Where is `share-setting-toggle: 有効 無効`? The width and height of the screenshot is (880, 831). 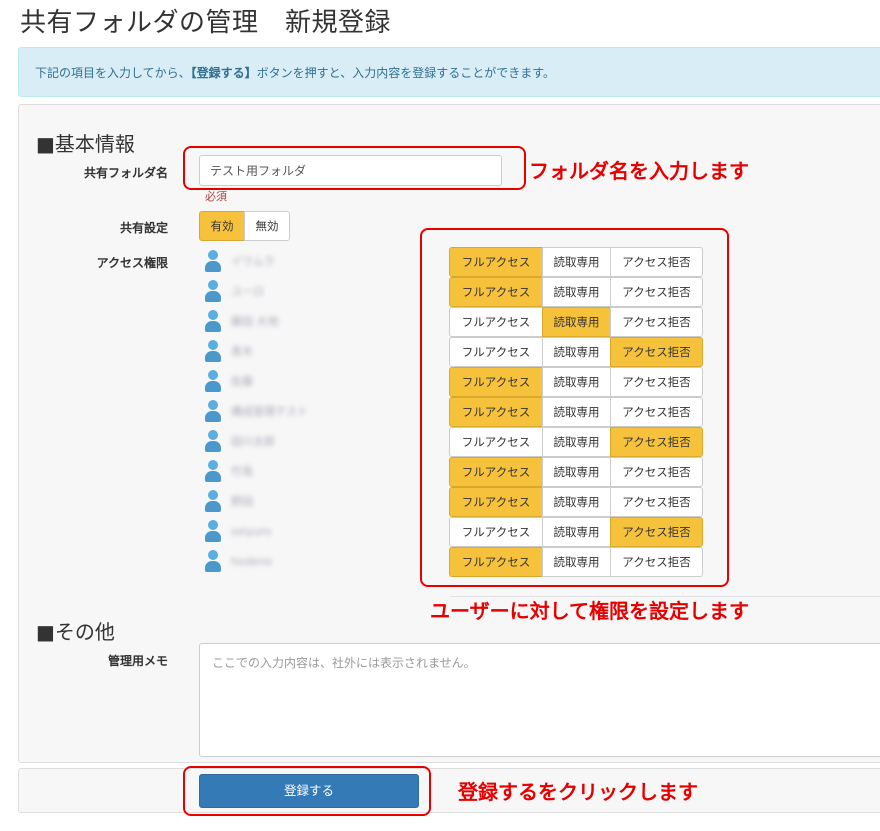
share-setting-toggle: 有効 無効 is located at coordinates (244, 226).